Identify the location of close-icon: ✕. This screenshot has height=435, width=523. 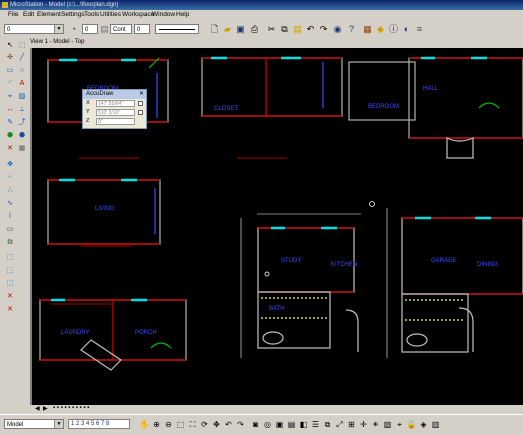
(141, 94).